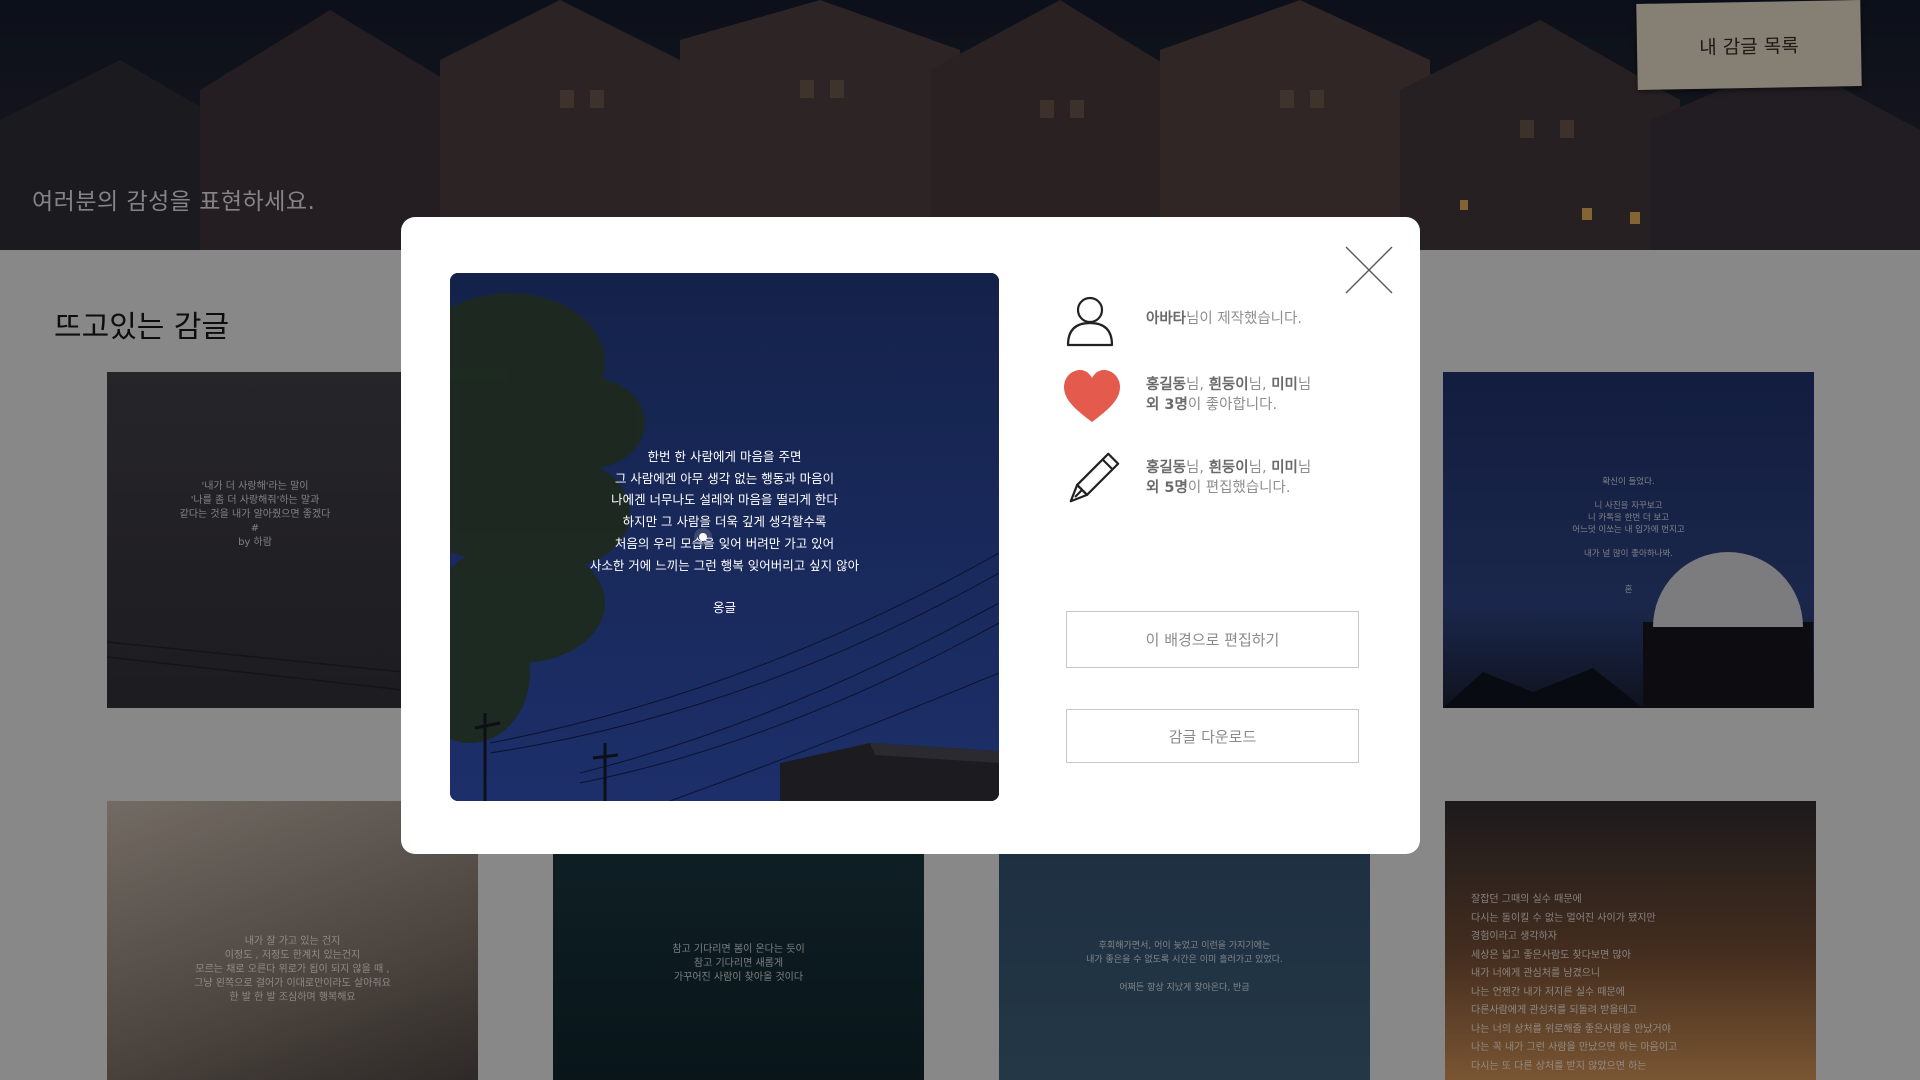 The image size is (1920, 1080). I want to click on close-button, so click(1369, 270).